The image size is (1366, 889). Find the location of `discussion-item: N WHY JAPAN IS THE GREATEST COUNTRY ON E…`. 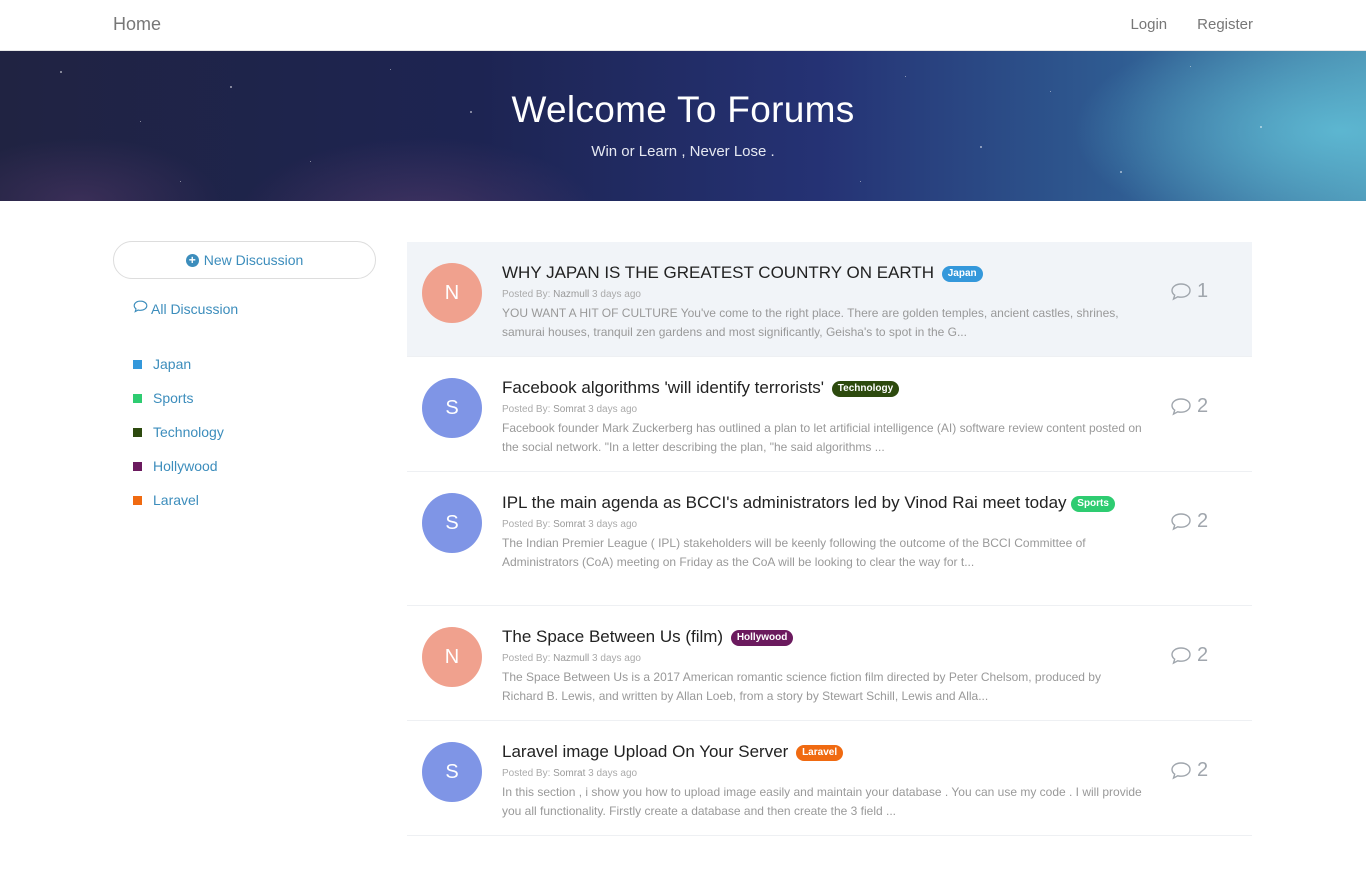

discussion-item: N WHY JAPAN IS THE GREATEST COUNTRY ON E… is located at coordinates (829, 299).